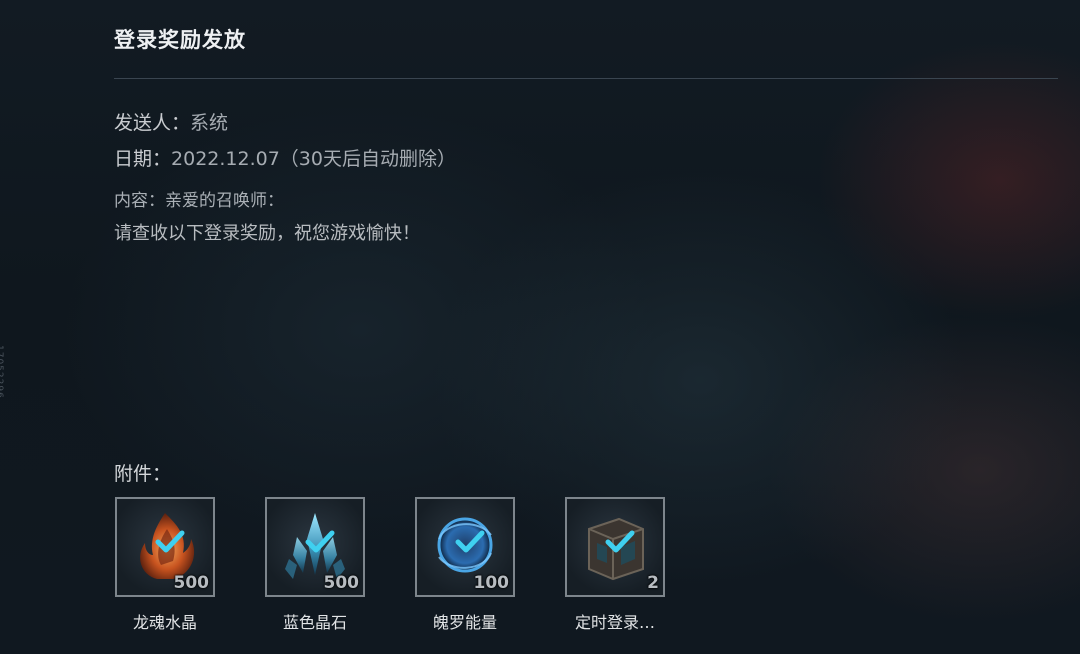 Image resolution: width=1080 pixels, height=654 pixels. I want to click on attachment-slot: 2, so click(615, 547).